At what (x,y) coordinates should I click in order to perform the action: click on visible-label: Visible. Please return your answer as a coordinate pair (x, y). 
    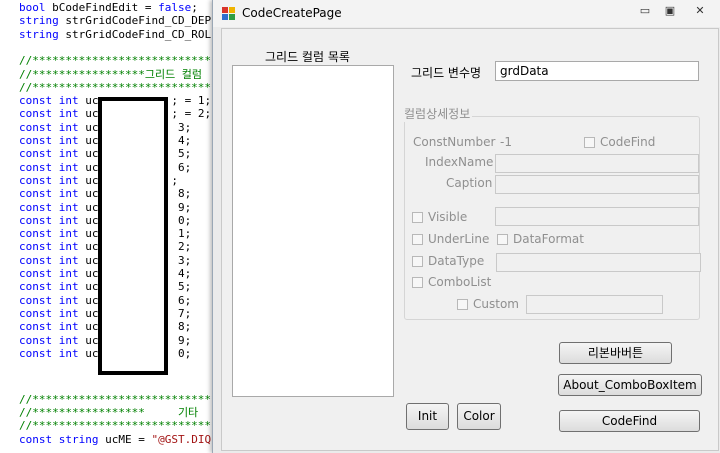
    Looking at the image, I should click on (448, 217).